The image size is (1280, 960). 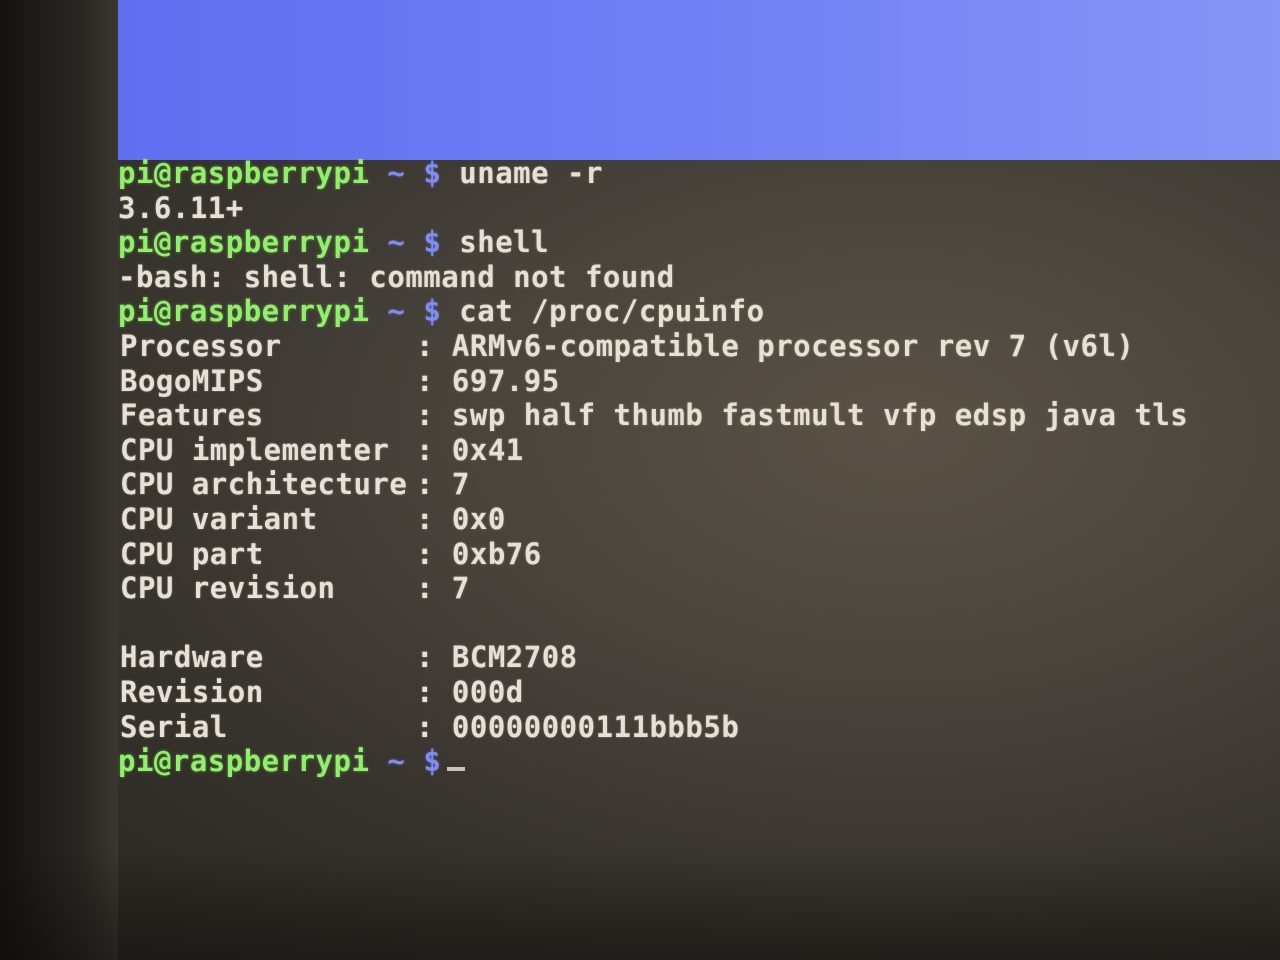 I want to click on hardware-row: Serial: 00000000111bbb5b, so click(x=693, y=727).